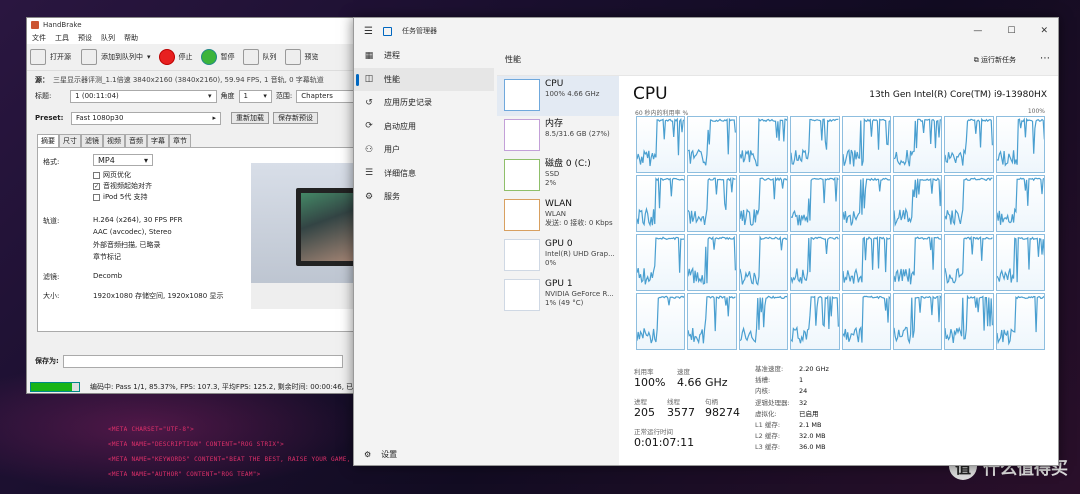 The width and height of the screenshot is (1080, 494). I want to click on resource-item-cpu: CPU 100% 4.66 GHz, so click(558, 96).